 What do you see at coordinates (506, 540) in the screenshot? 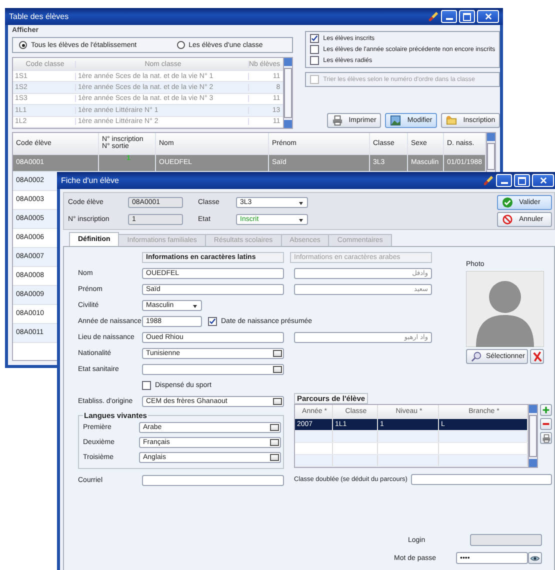
I see `login-field` at bounding box center [506, 540].